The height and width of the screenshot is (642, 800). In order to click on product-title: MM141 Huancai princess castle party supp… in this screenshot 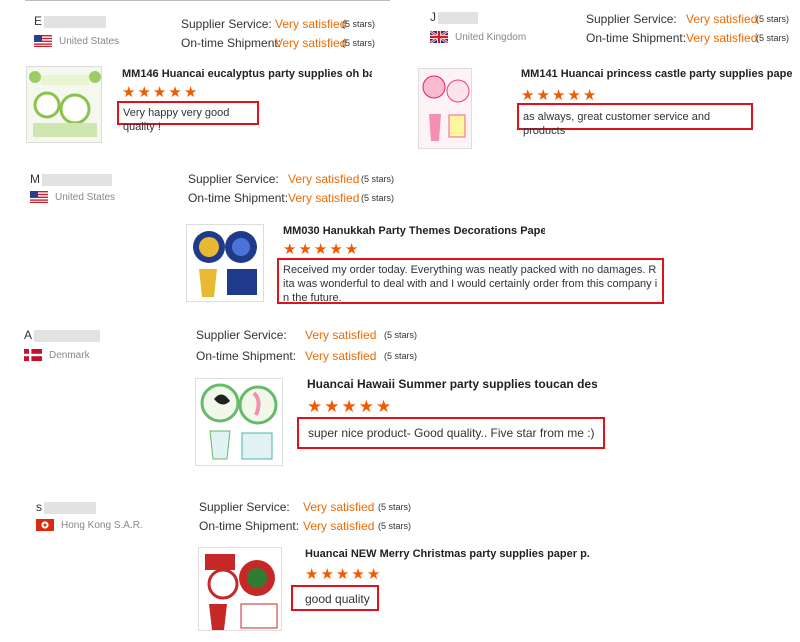, I will do `click(657, 74)`.